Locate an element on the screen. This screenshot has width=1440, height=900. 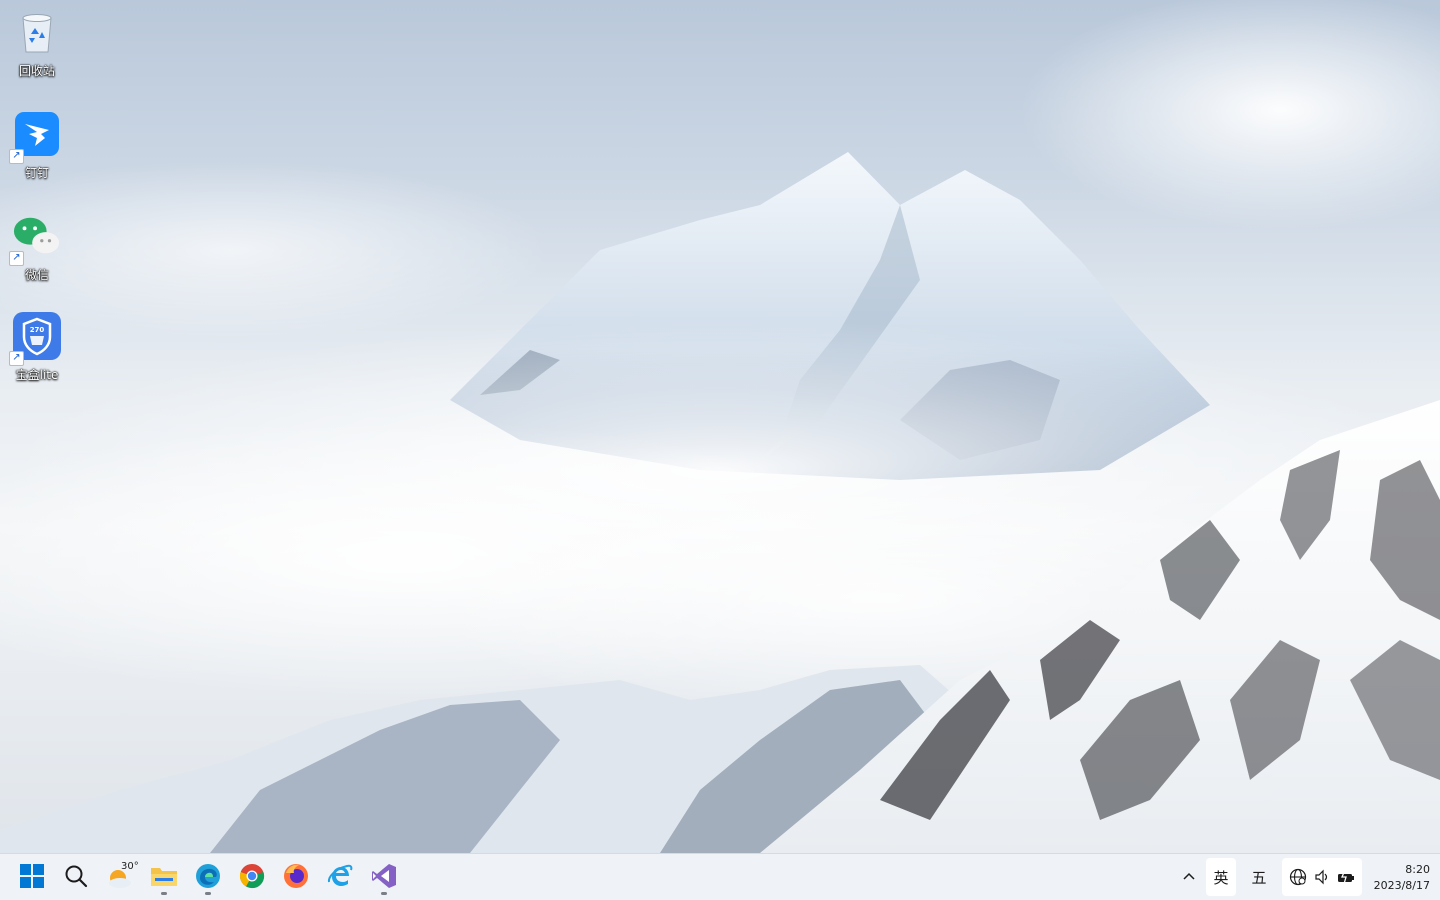
clock-button: 8:20 2023/8/17 is located at coordinates (1397, 878).